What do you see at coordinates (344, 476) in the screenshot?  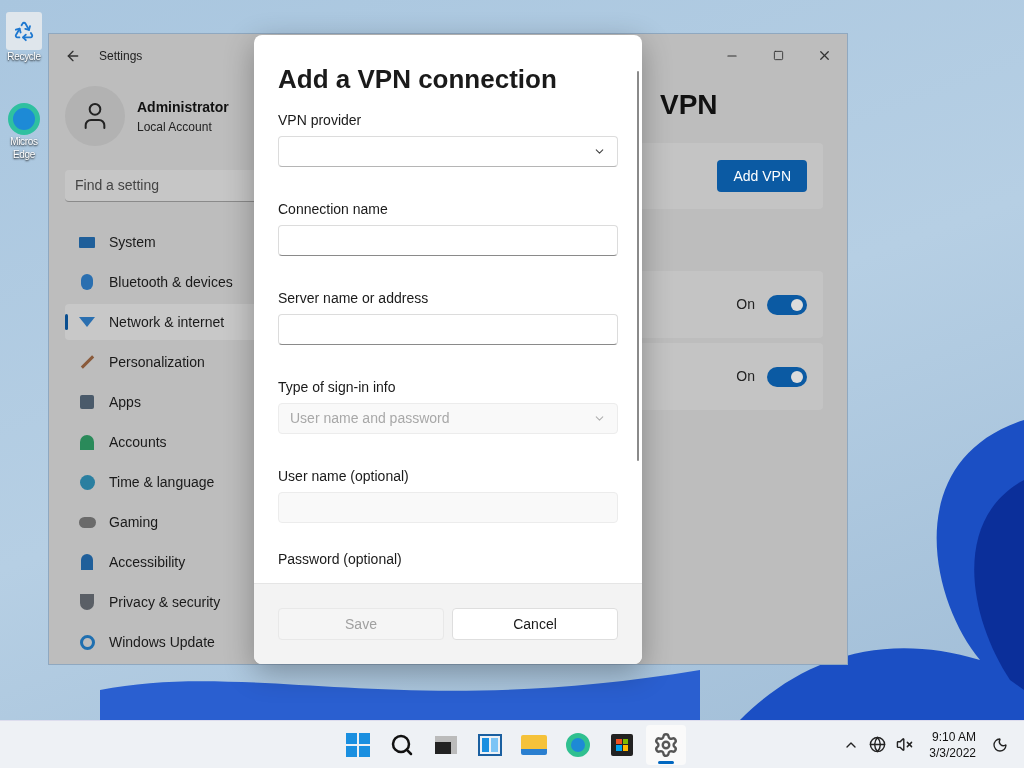 I see `field-label: User name (optional)` at bounding box center [344, 476].